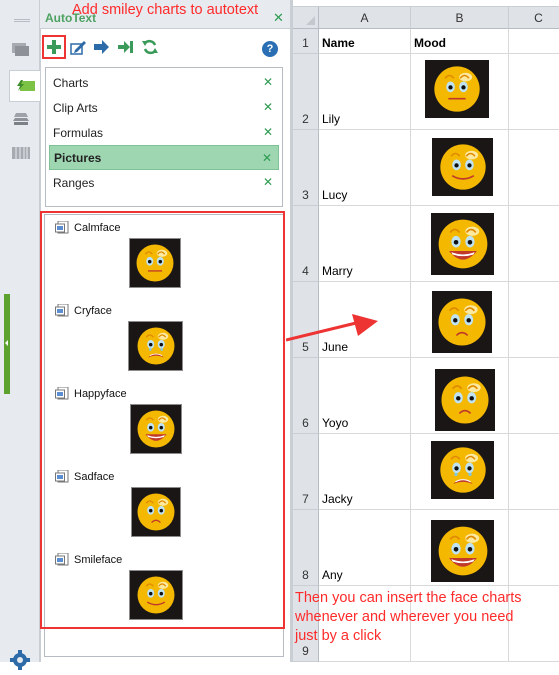  What do you see at coordinates (306, 41) in the screenshot?
I see `row-header: 1` at bounding box center [306, 41].